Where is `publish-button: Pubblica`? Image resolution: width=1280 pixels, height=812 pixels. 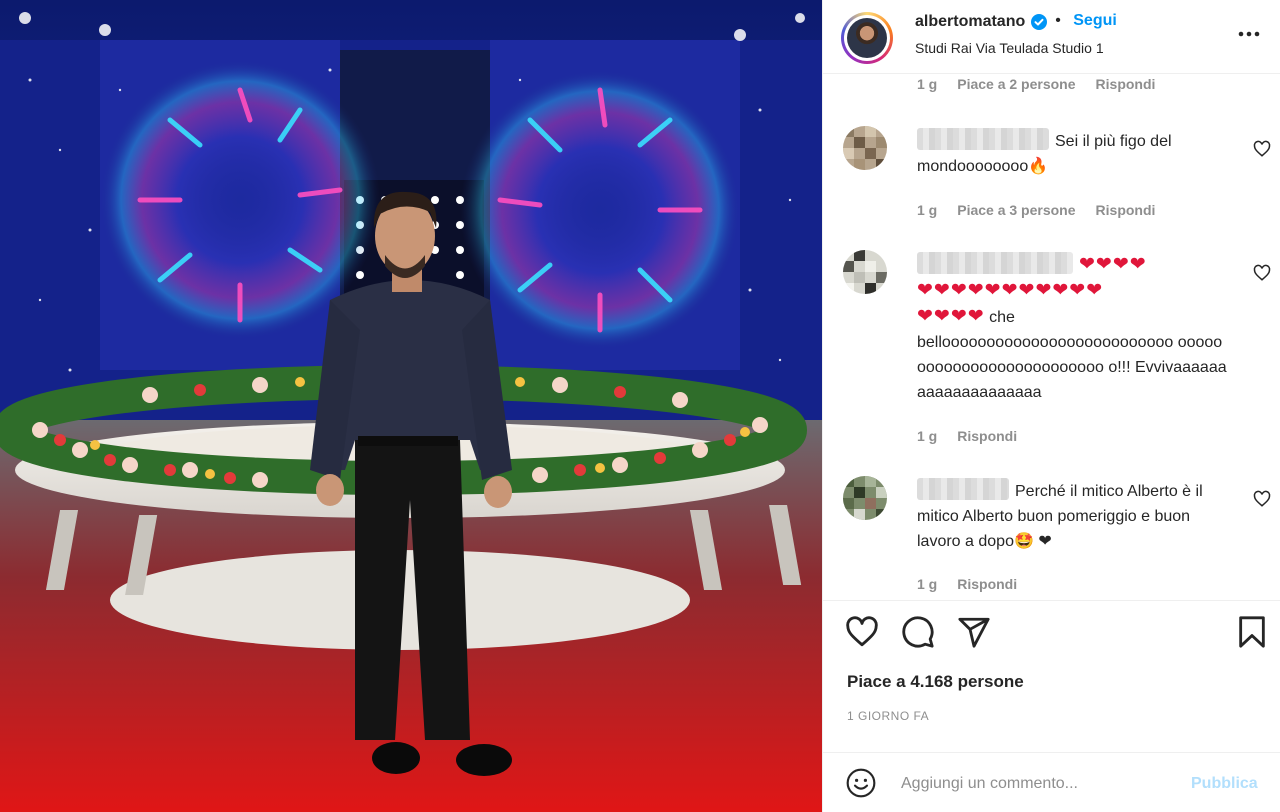 publish-button: Pubblica is located at coordinates (1224, 784).